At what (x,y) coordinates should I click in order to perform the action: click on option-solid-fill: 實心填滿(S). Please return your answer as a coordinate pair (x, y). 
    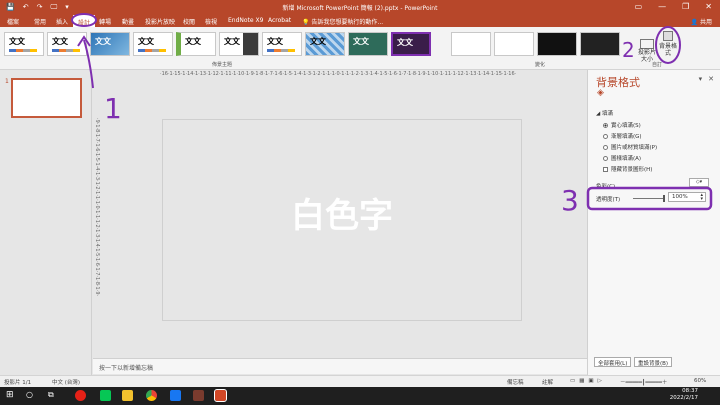
    Looking at the image, I should click on (622, 125).